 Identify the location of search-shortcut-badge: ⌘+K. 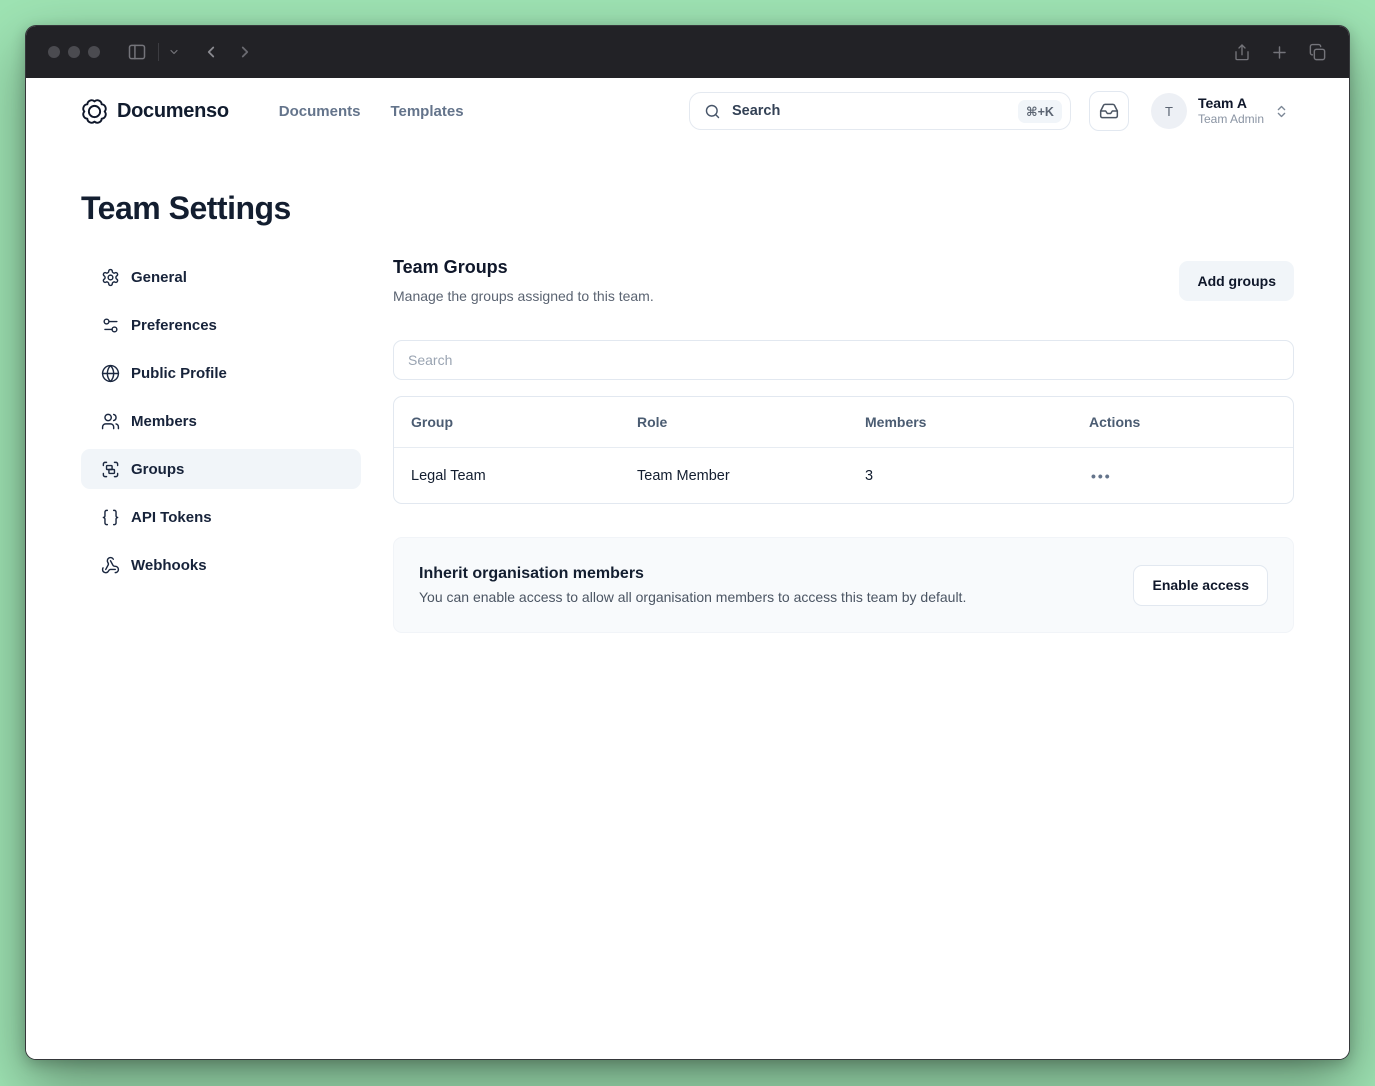
(1040, 111).